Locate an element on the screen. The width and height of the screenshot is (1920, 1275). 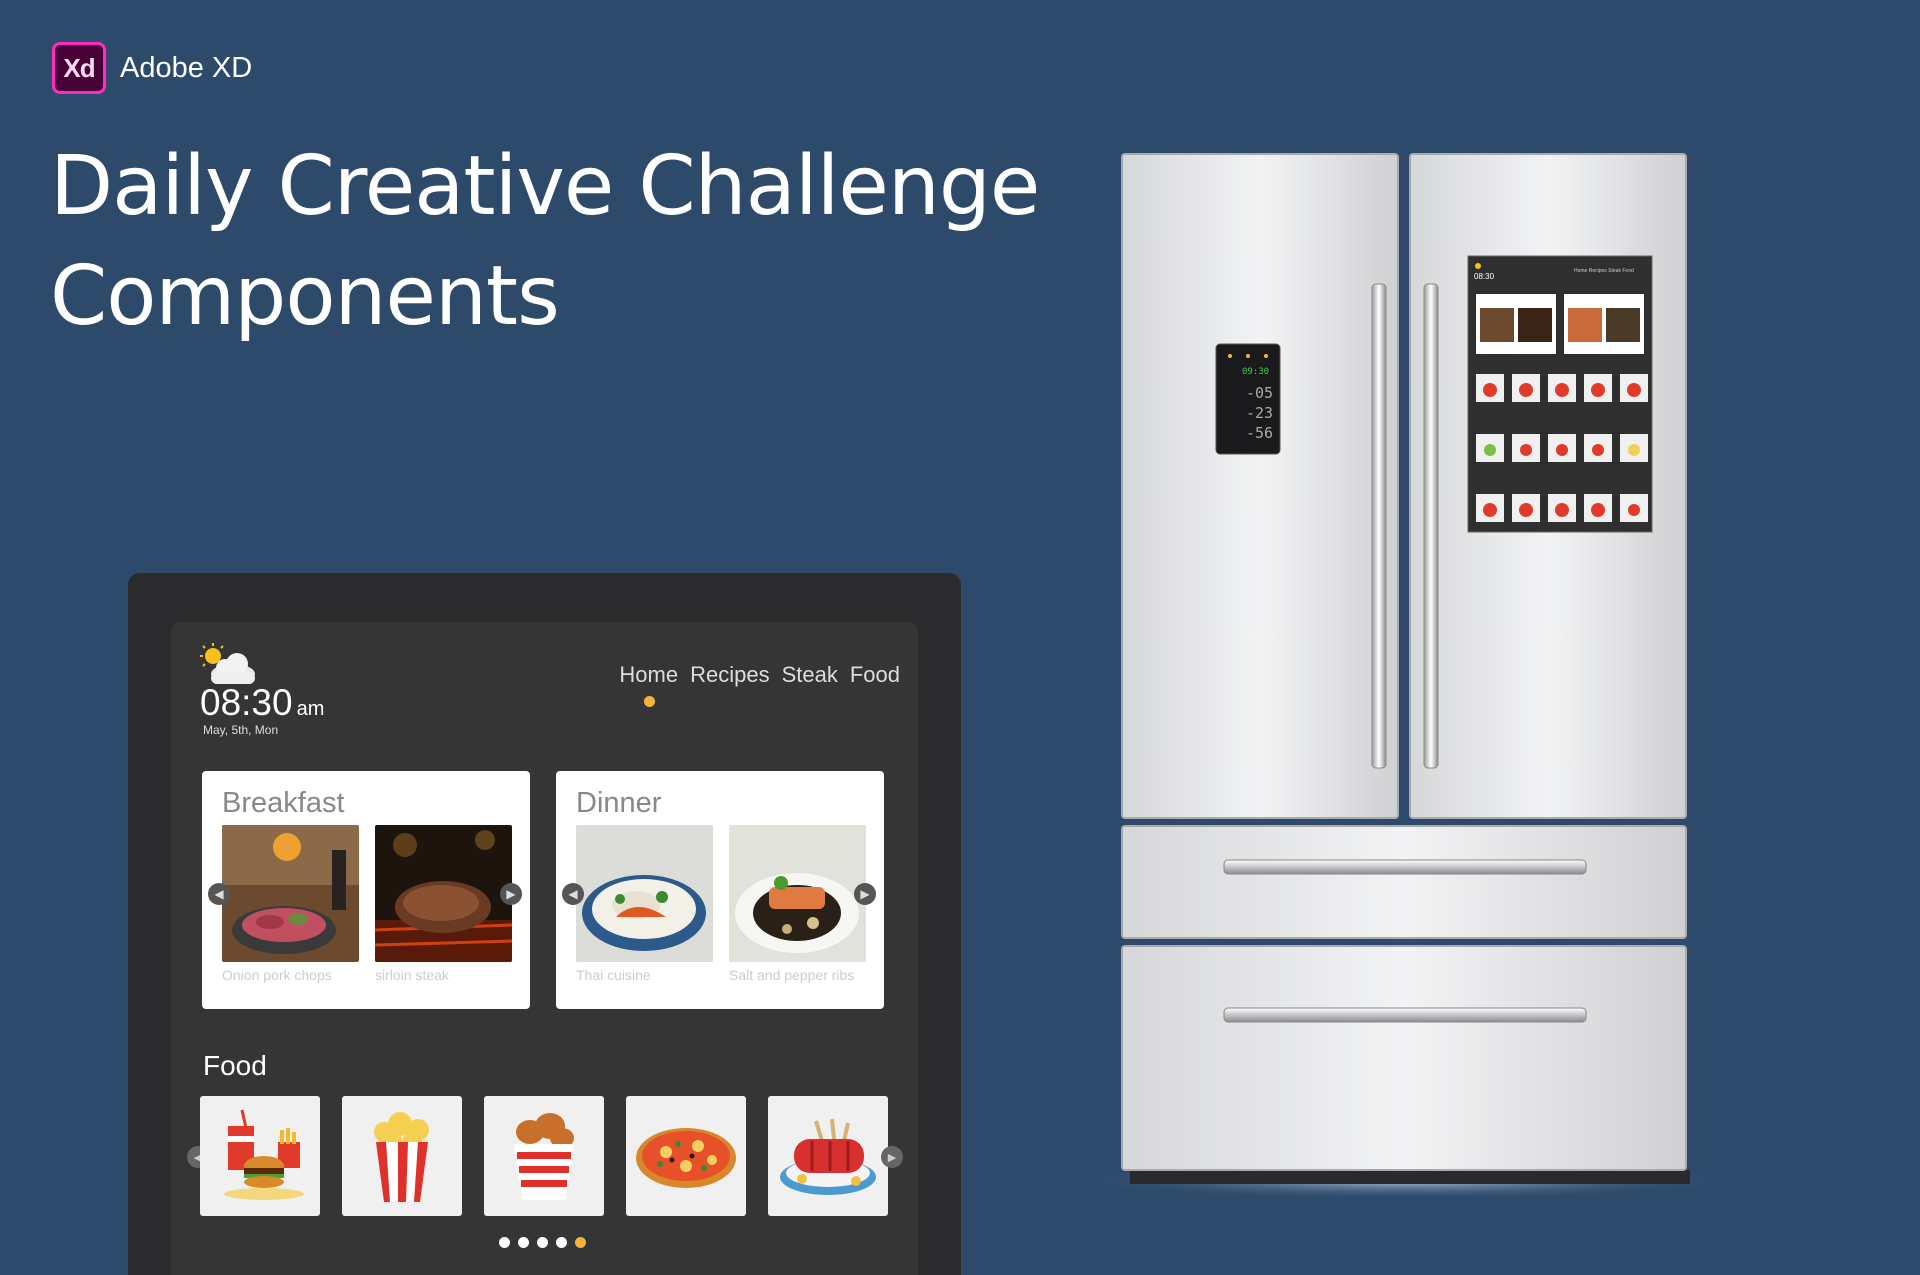
onion-pork-chops-photo is located at coordinates (290, 893).